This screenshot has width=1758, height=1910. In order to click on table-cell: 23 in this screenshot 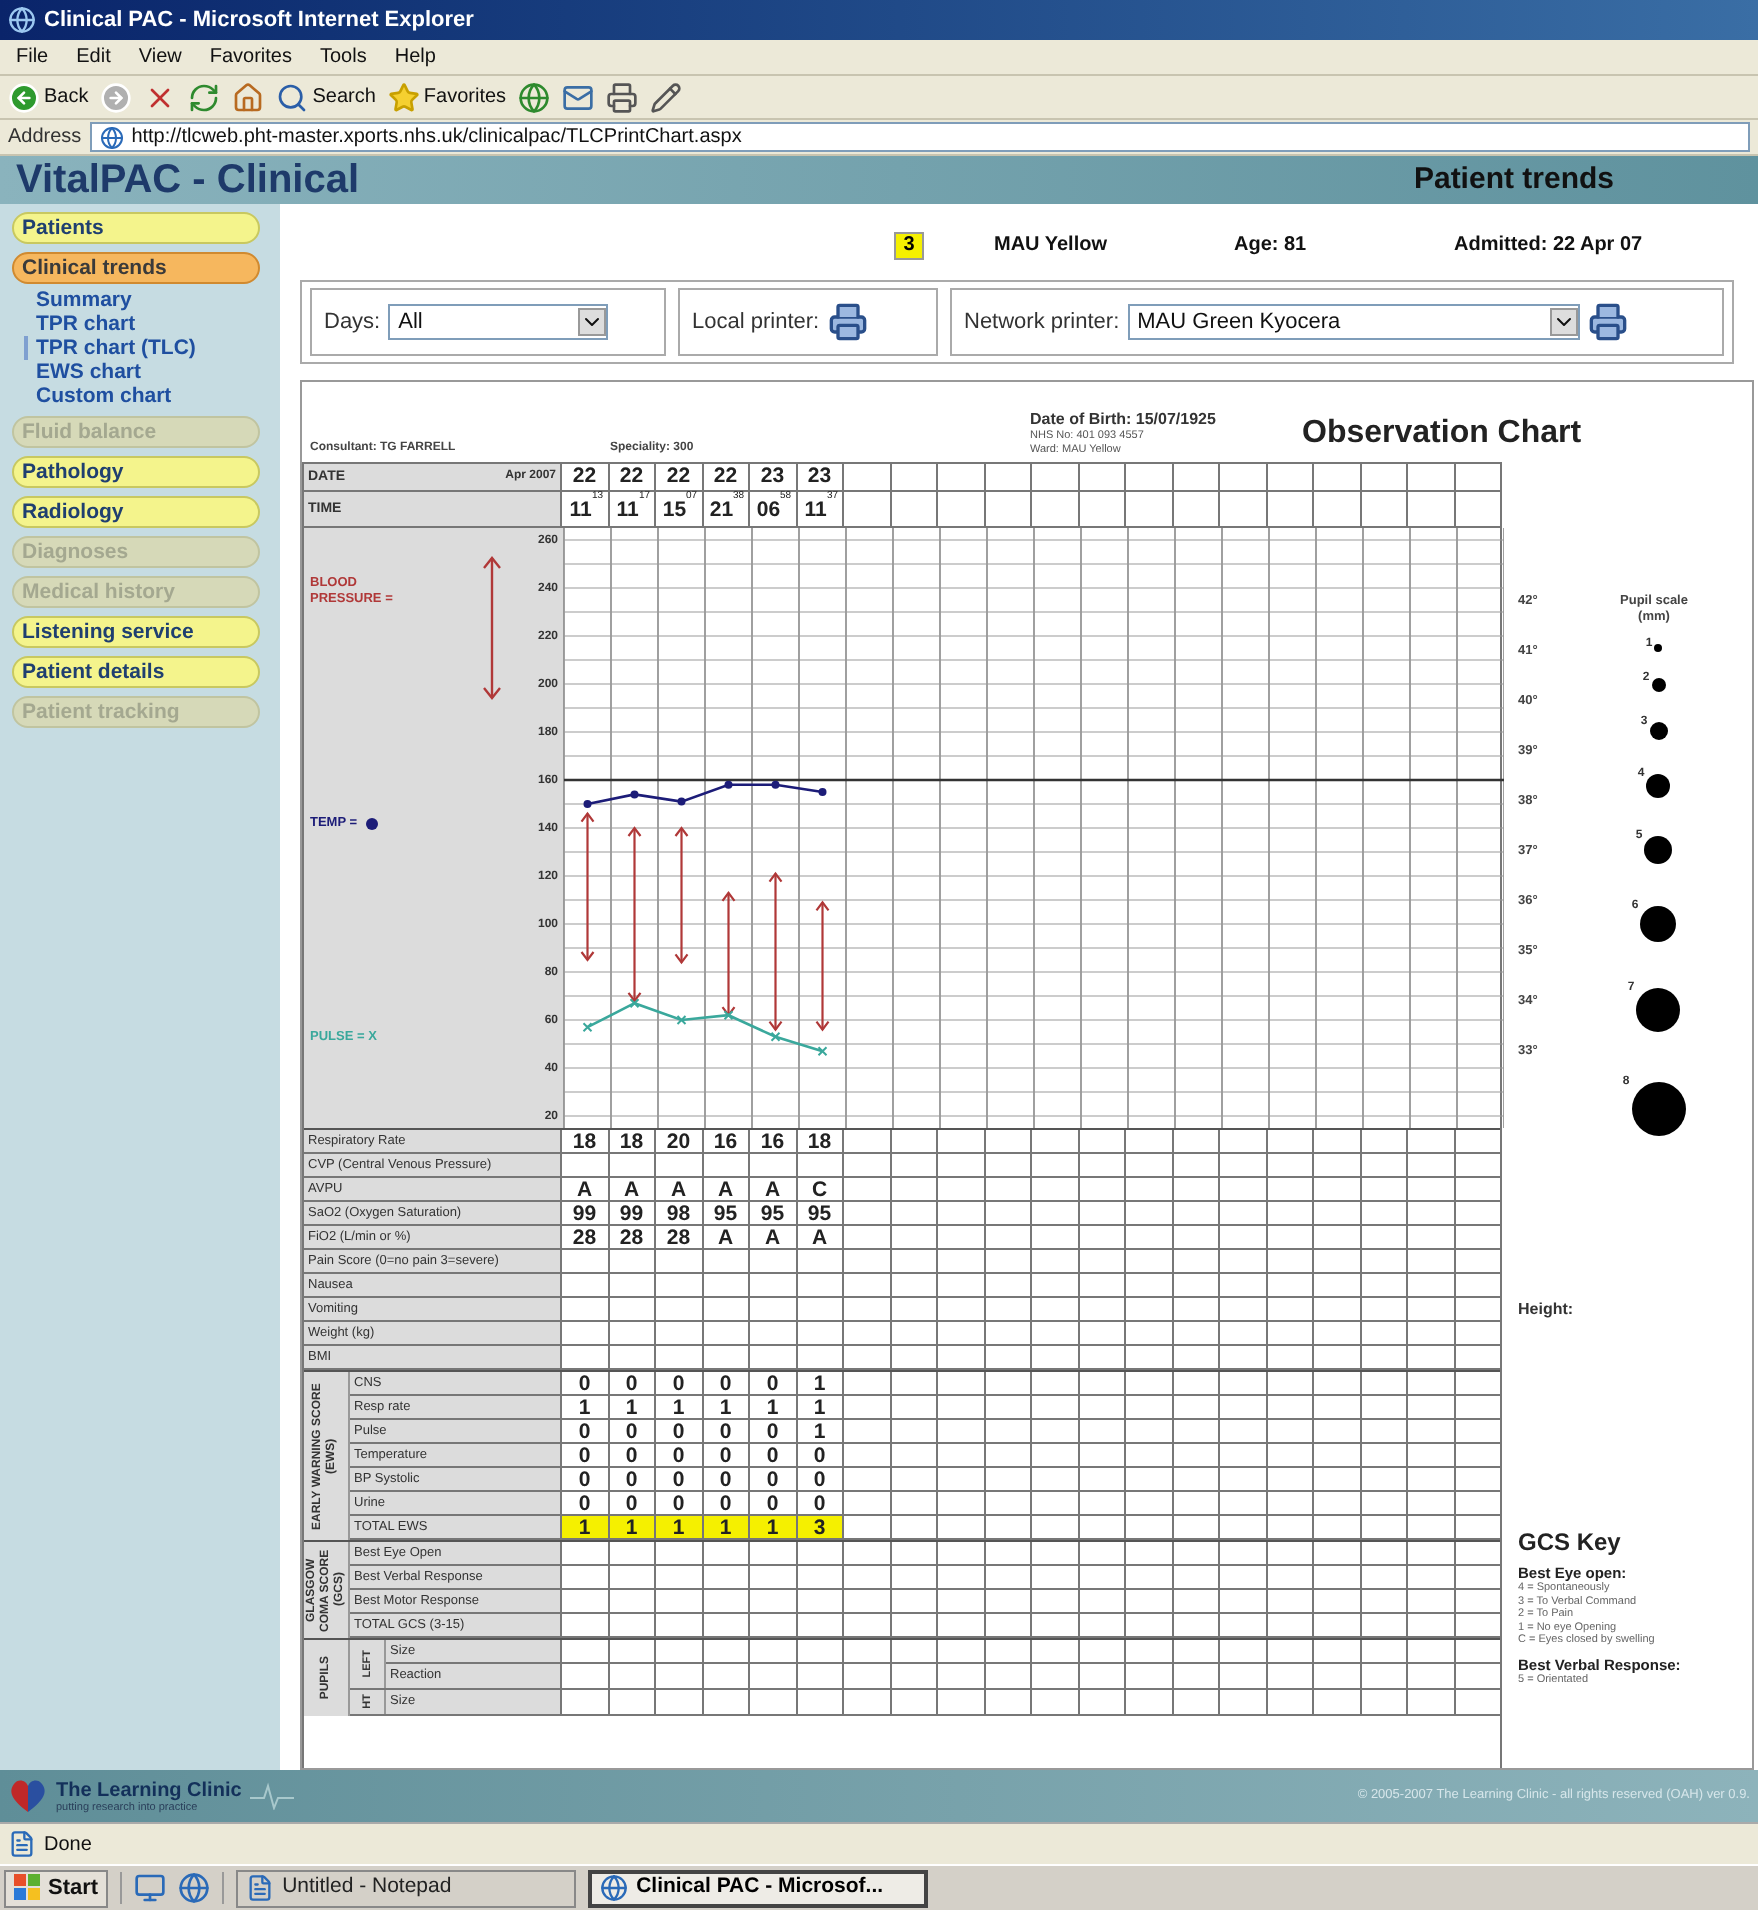, I will do `click(818, 477)`.